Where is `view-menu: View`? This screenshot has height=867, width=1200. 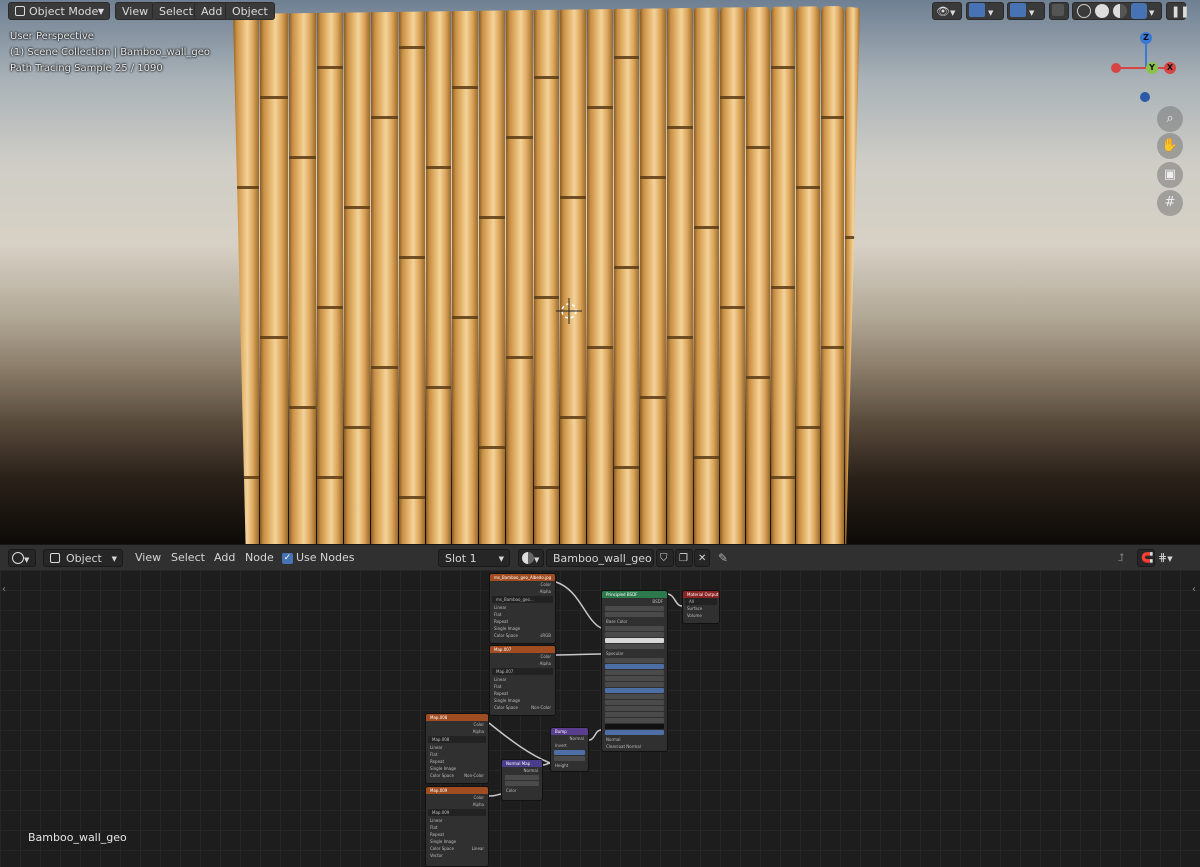 view-menu: View is located at coordinates (135, 11).